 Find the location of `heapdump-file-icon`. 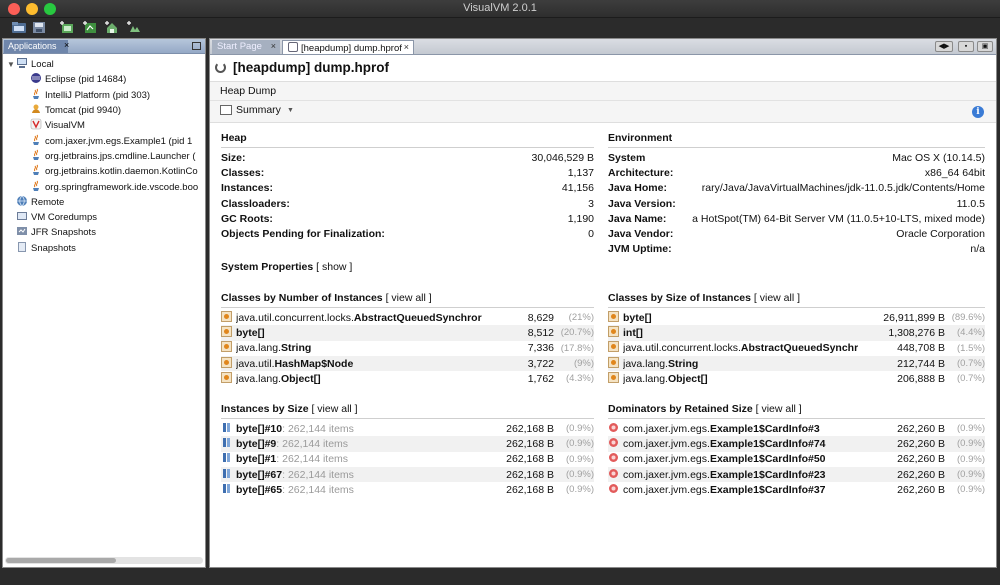

heapdump-file-icon is located at coordinates (293, 47).